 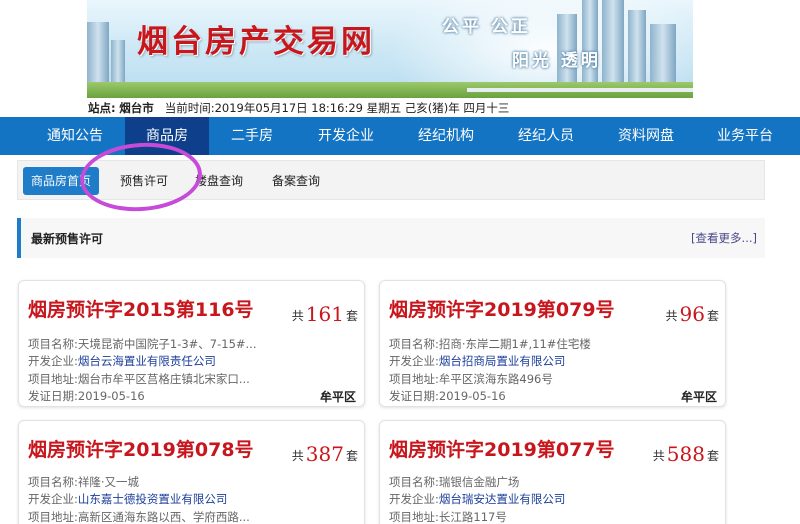 I want to click on permit-number: 烟房预许字2015第116号, so click(x=141, y=308).